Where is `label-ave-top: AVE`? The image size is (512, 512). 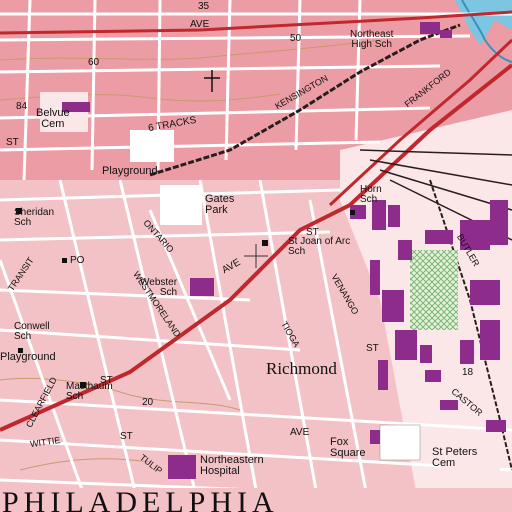
label-ave-top: AVE is located at coordinates (200, 24).